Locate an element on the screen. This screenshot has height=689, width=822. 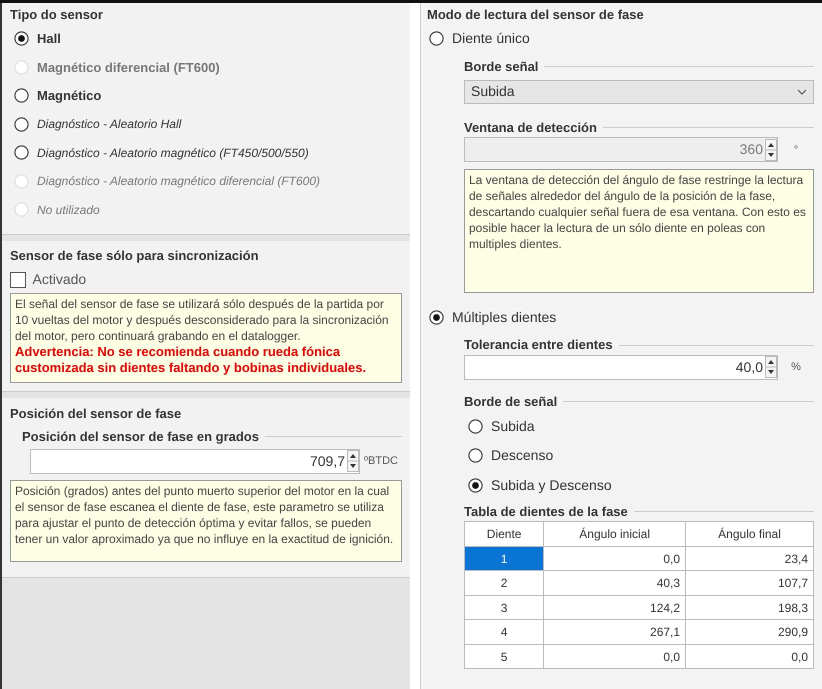
note-text: Posición (grados) antes del punto muerto superior del motor en la cual el sensor de fase escanea el diente de fase, este parametro se utiliza para ajustar el punto de detección óptima y evitar fallos, se pueden tener un valor aproximado ya que no influye en la exactitud de ignición. is located at coordinates (206, 521).